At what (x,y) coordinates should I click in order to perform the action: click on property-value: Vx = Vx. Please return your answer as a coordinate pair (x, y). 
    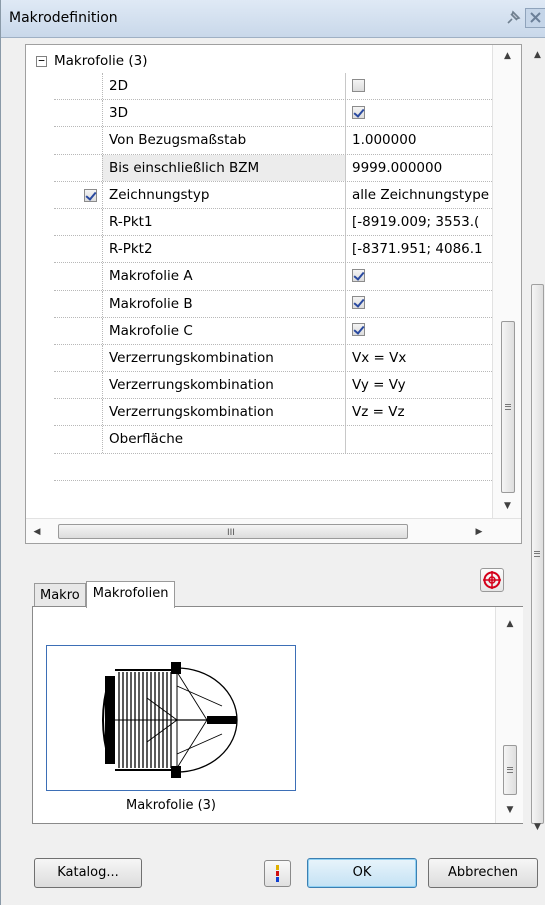
    Looking at the image, I should click on (418, 358).